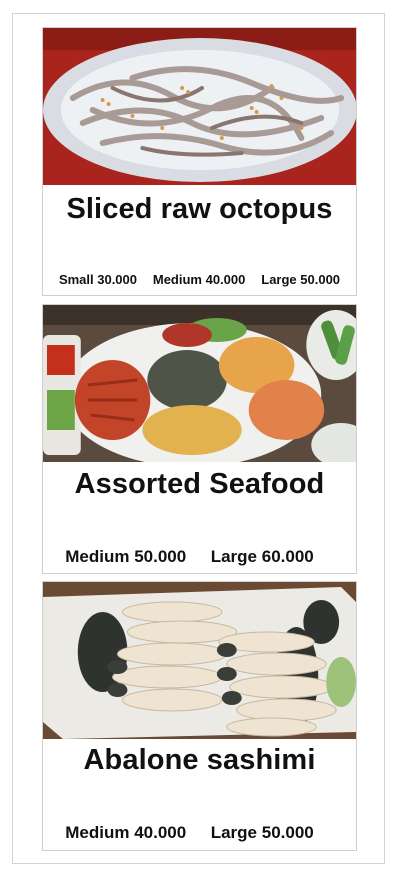 The image size is (400, 879). What do you see at coordinates (199, 209) in the screenshot?
I see `menu-item-title: Sliced raw octopus` at bounding box center [199, 209].